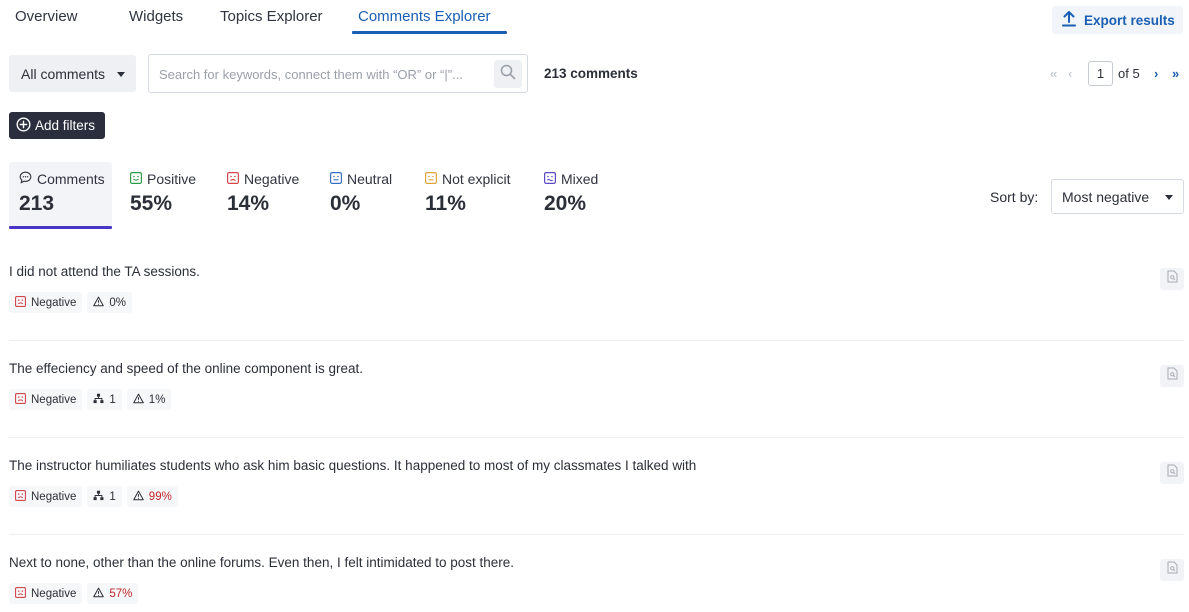 The image size is (1189, 612). What do you see at coordinates (1070, 73) in the screenshot?
I see `previous-page-button: ‹` at bounding box center [1070, 73].